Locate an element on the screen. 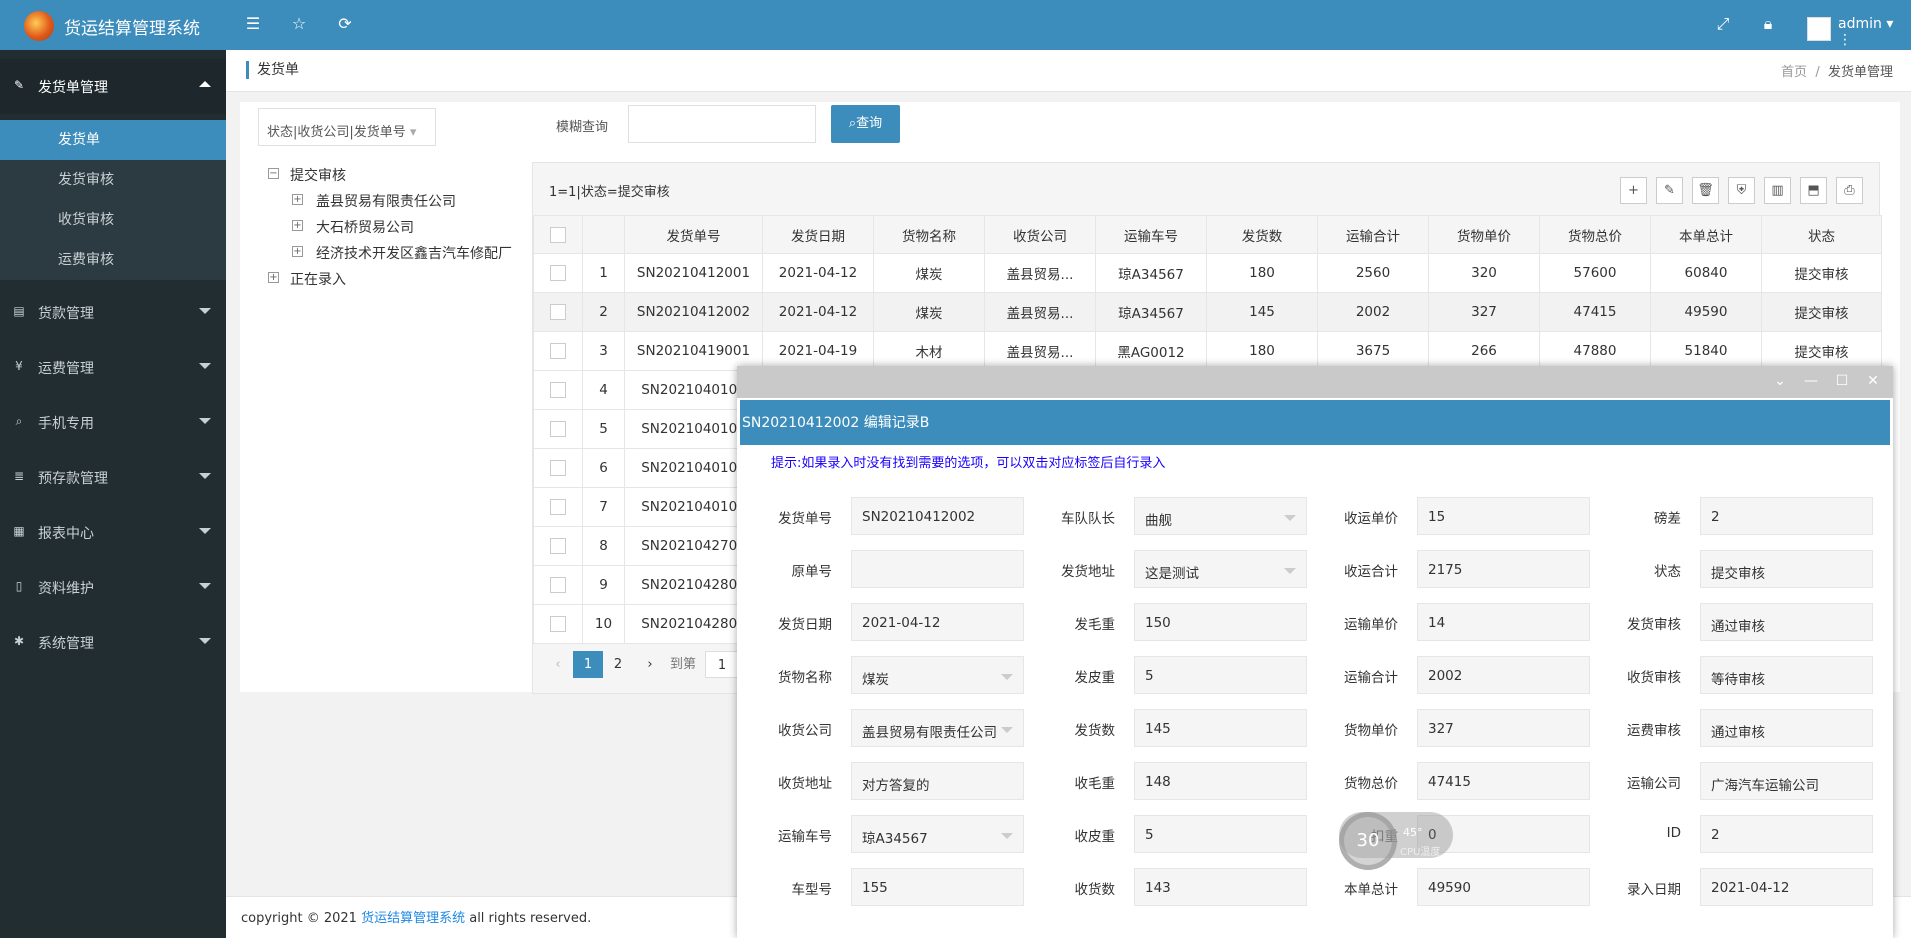 This screenshot has width=1911, height=938. field-label: 运输单价 is located at coordinates (1350, 623).